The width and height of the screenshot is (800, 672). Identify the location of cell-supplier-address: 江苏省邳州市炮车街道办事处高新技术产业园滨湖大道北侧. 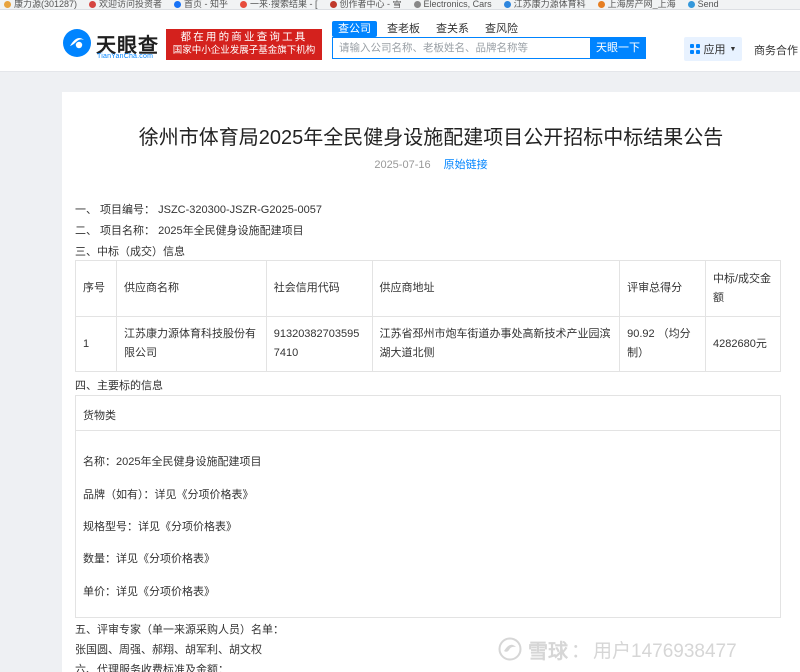
(496, 344).